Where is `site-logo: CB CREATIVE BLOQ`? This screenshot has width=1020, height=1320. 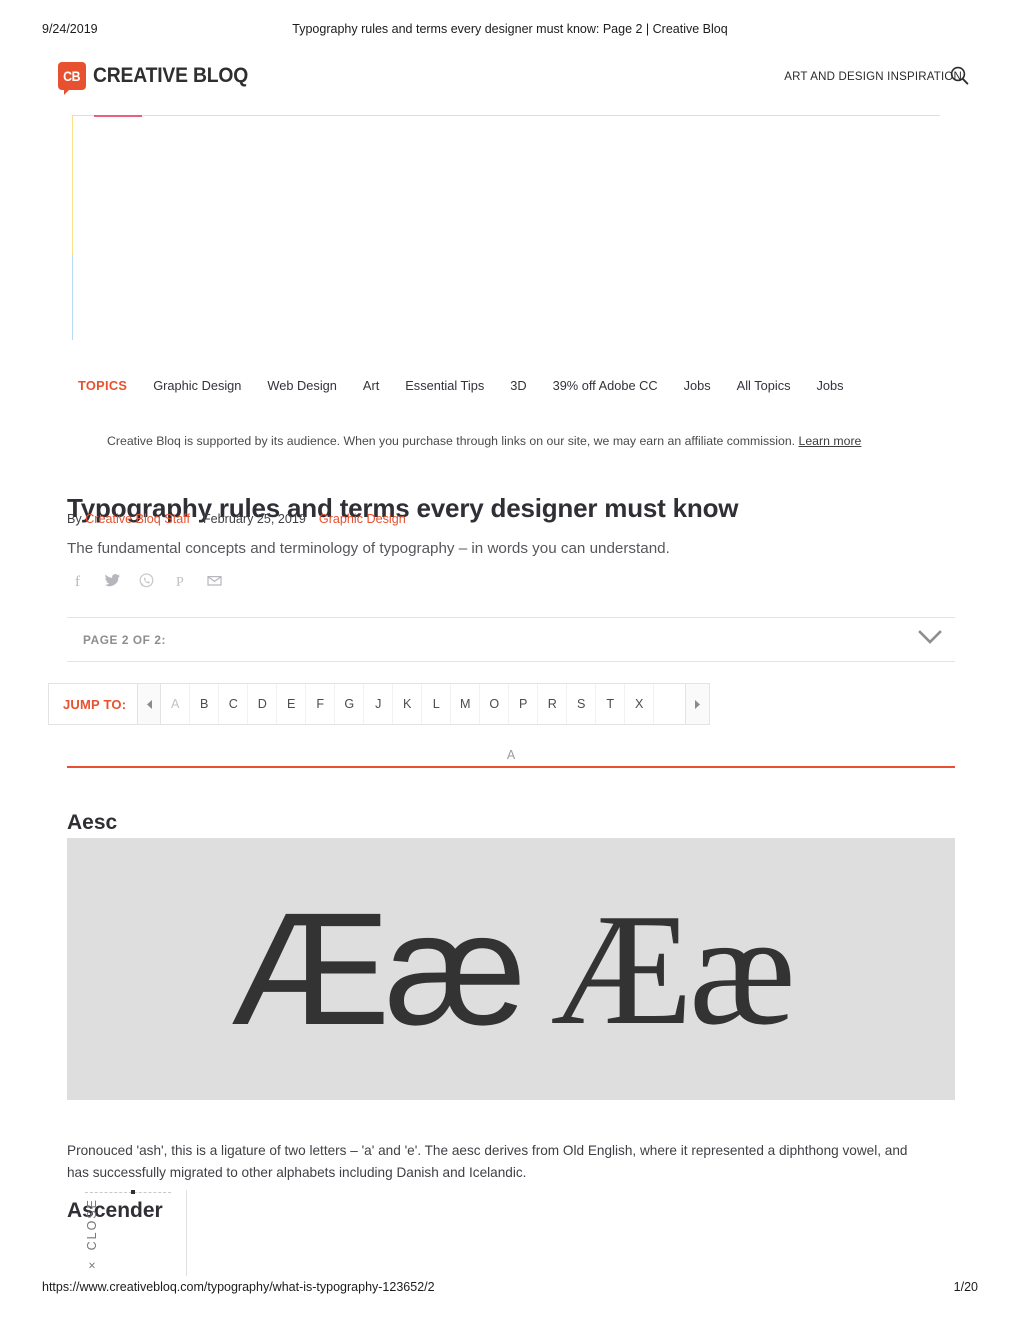 site-logo: CB CREATIVE BLOQ is located at coordinates (160, 78).